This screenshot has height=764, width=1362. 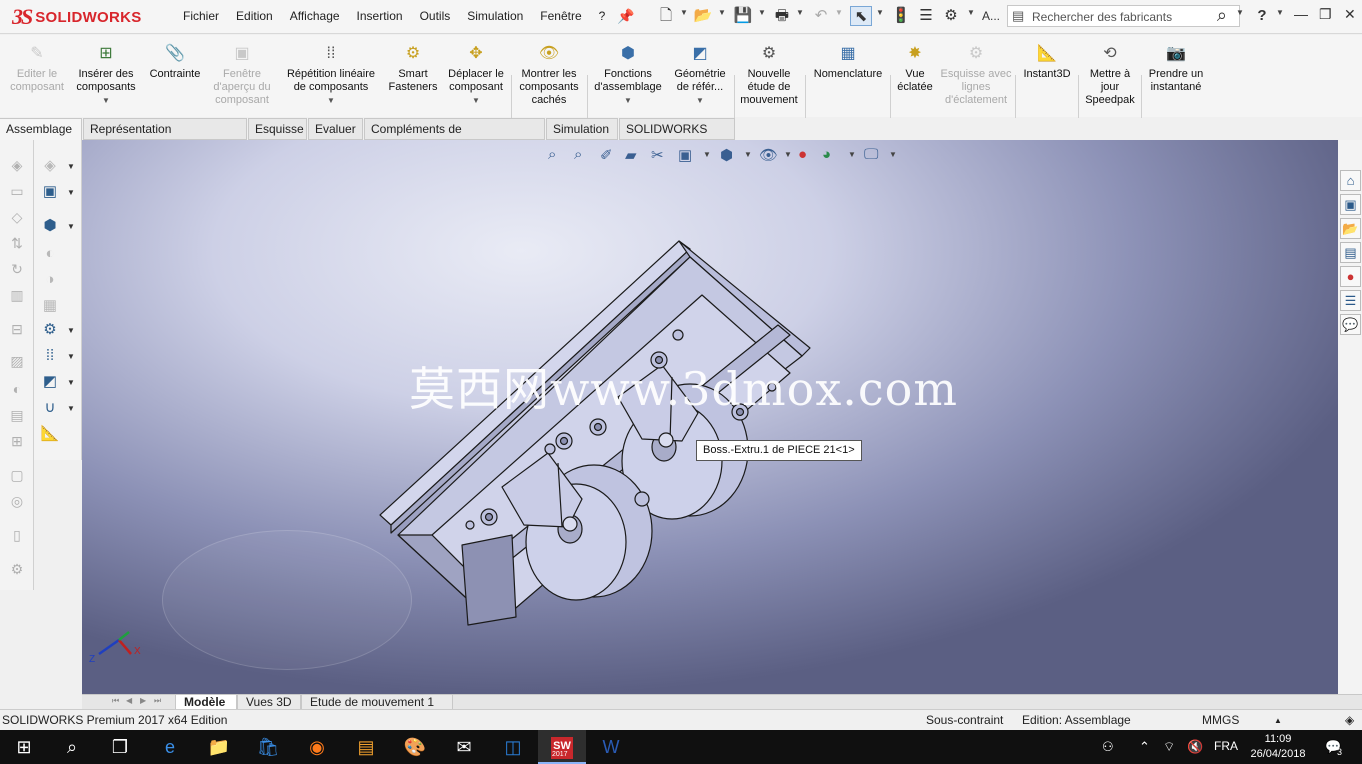 I want to click on toolbar-icon: ◩, so click(x=50, y=382).